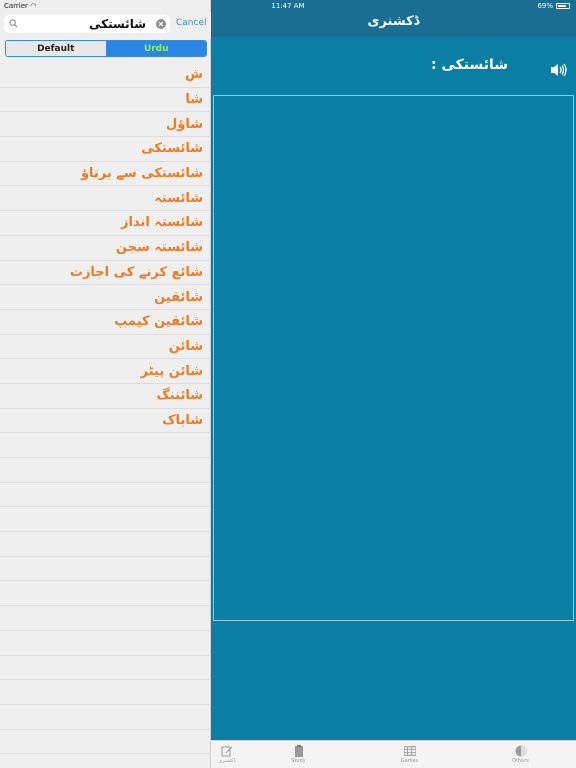 The height and width of the screenshot is (768, 576). I want to click on tab-bar: ڈکشنری Study Games Others, so click(393, 754).